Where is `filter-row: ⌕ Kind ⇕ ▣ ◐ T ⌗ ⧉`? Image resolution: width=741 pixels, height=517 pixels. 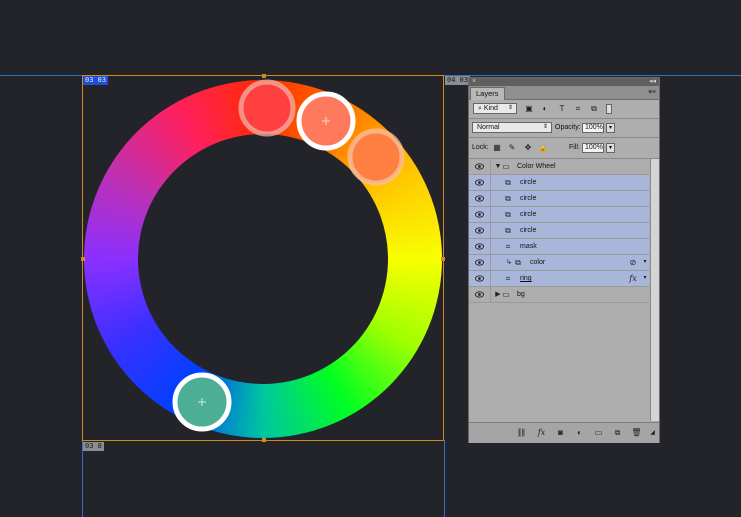 filter-row: ⌕ Kind ⇕ ▣ ◐ T ⌗ ⧉ is located at coordinates (564, 109).